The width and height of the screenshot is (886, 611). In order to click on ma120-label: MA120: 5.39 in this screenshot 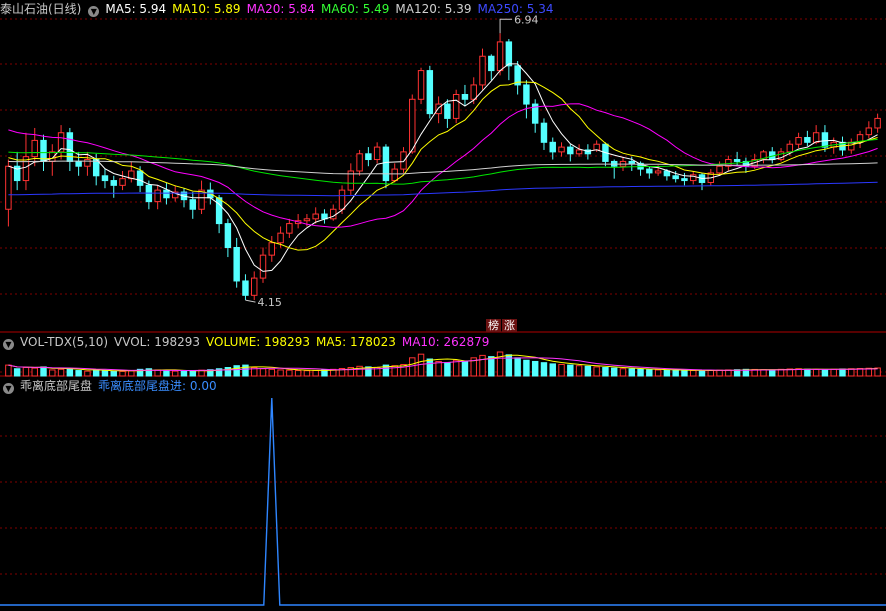, I will do `click(433, 9)`.